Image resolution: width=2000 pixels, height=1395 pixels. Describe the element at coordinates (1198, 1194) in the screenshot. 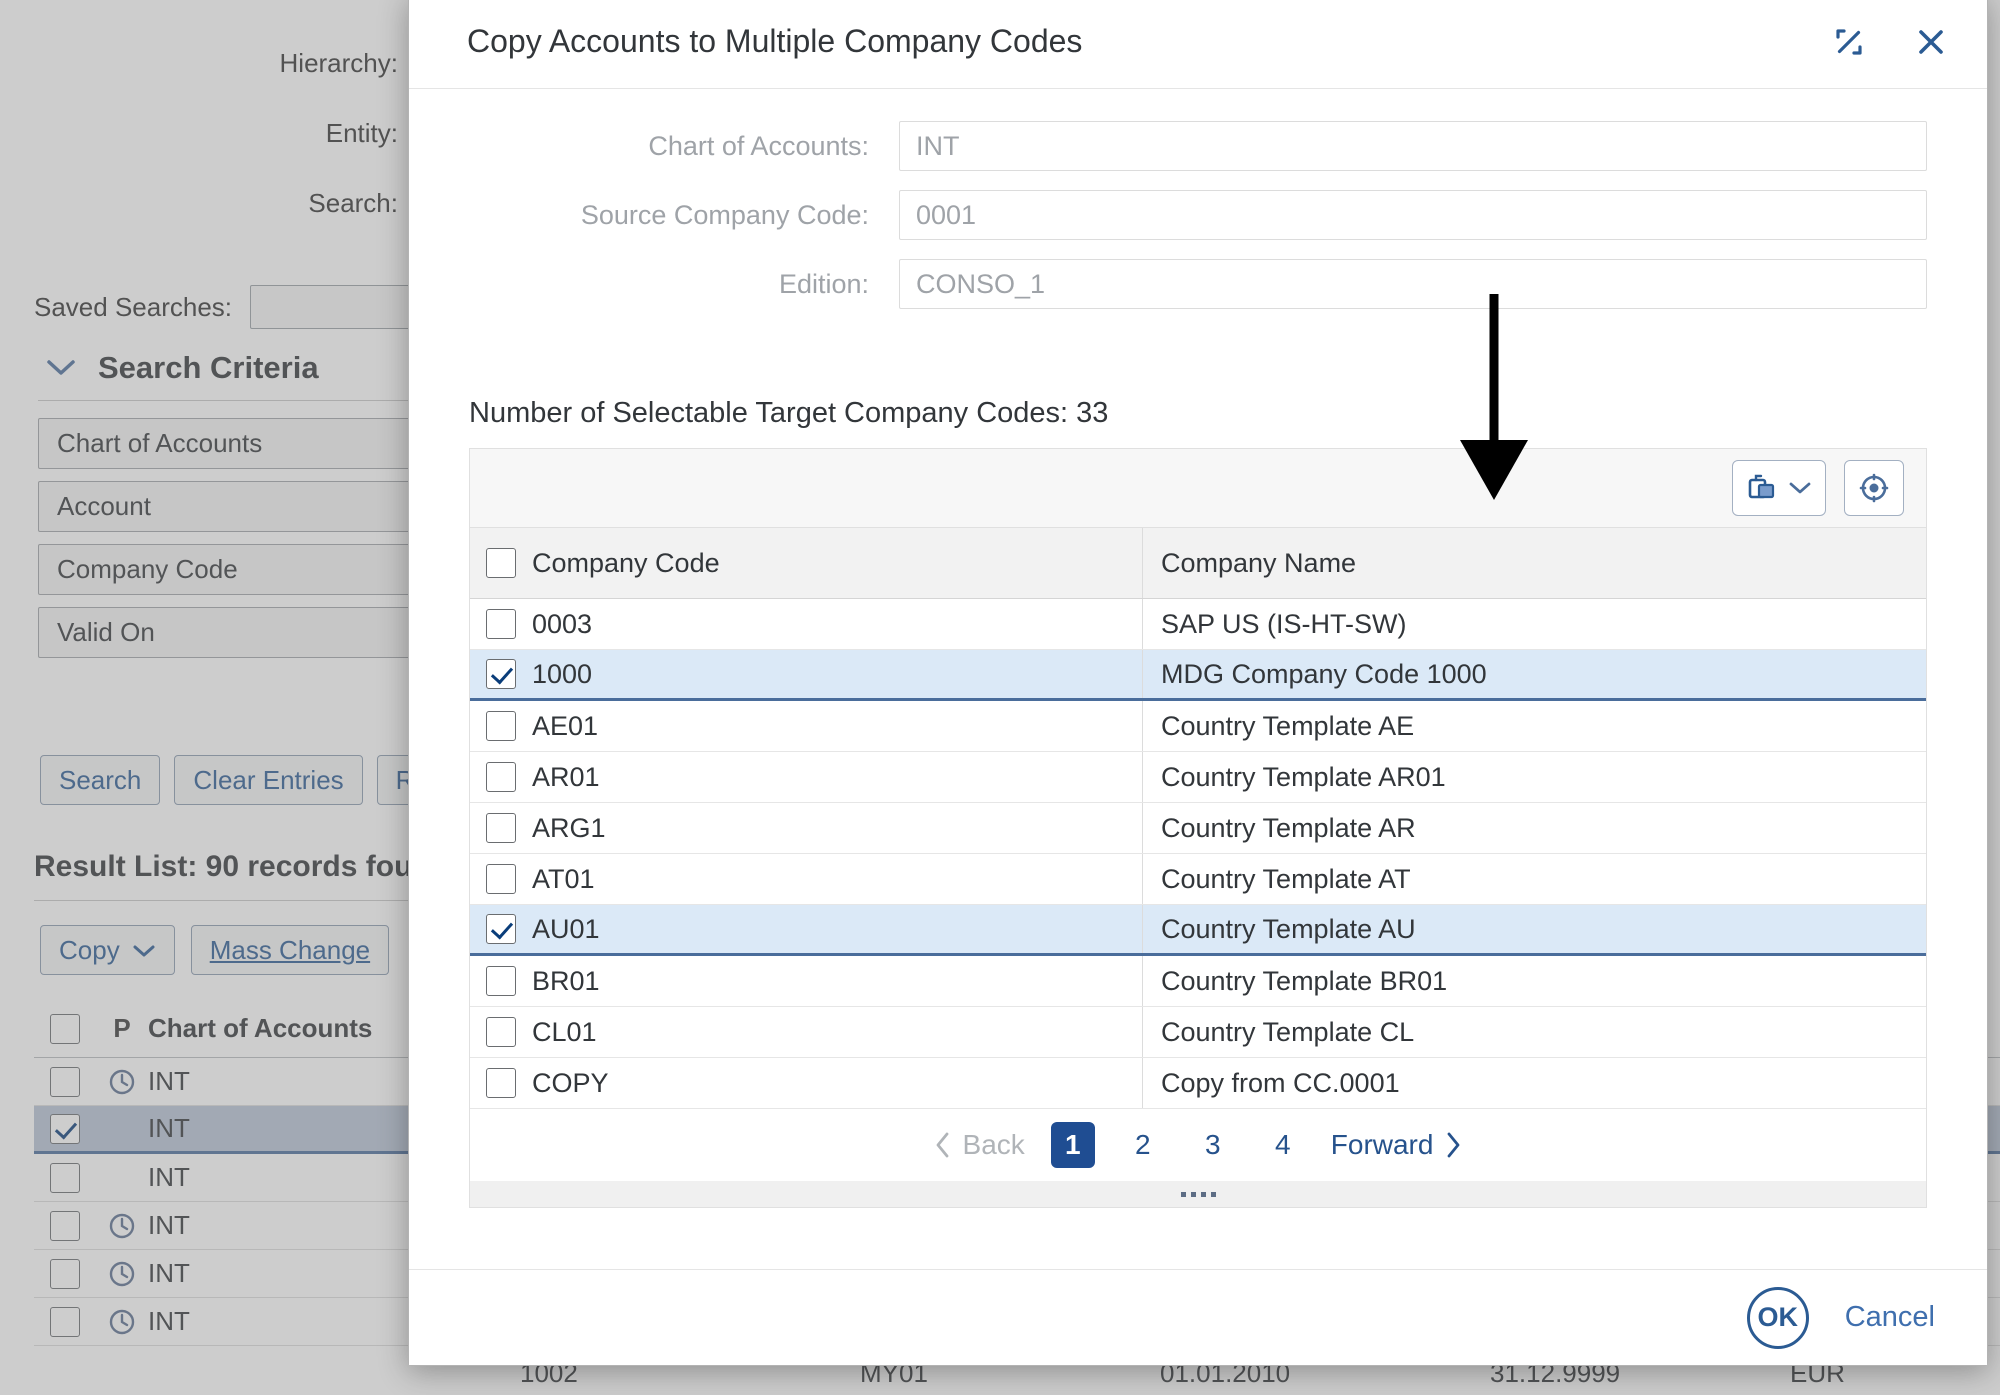

I see `table-resize-grip` at that location.